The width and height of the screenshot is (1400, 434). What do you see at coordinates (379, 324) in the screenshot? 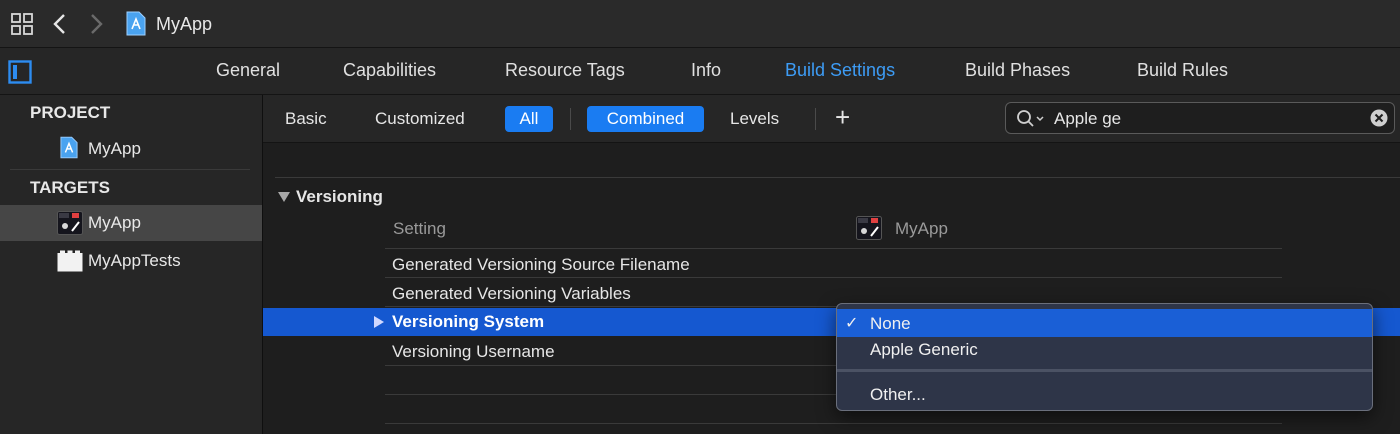
I see `disclosure-triangle-collapsed-icon` at bounding box center [379, 324].